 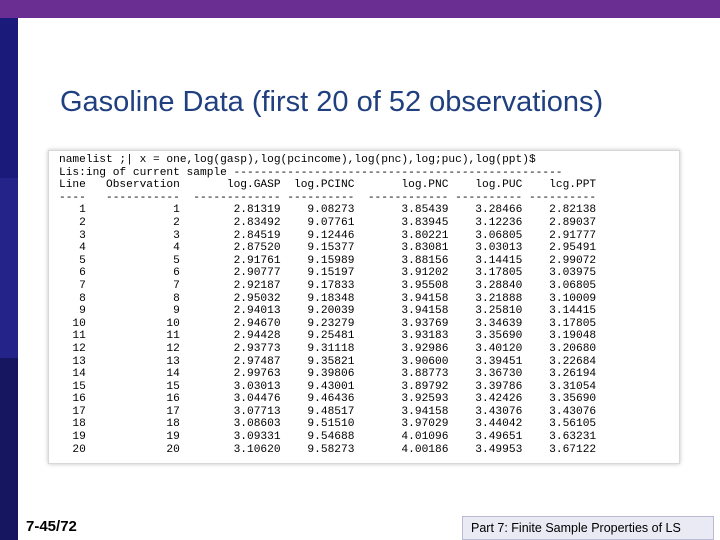 I want to click on table-cell: 2.83492, so click(x=230, y=222).